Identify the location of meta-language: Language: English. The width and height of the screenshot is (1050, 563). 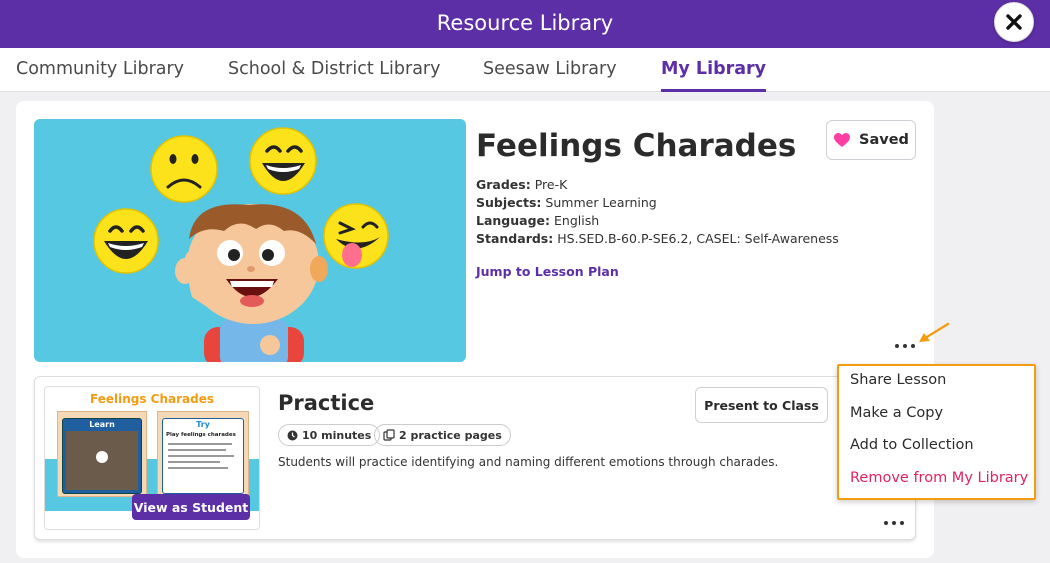
(537, 220).